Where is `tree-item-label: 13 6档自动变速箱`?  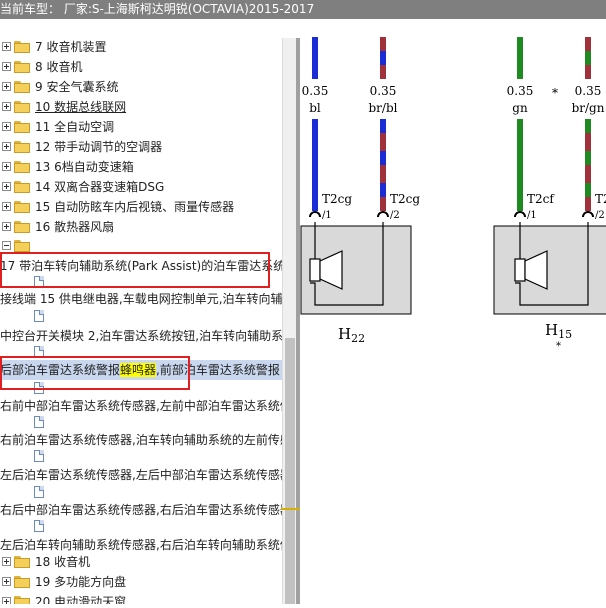
tree-item-label: 13 6档自动变速箱 is located at coordinates (84, 167).